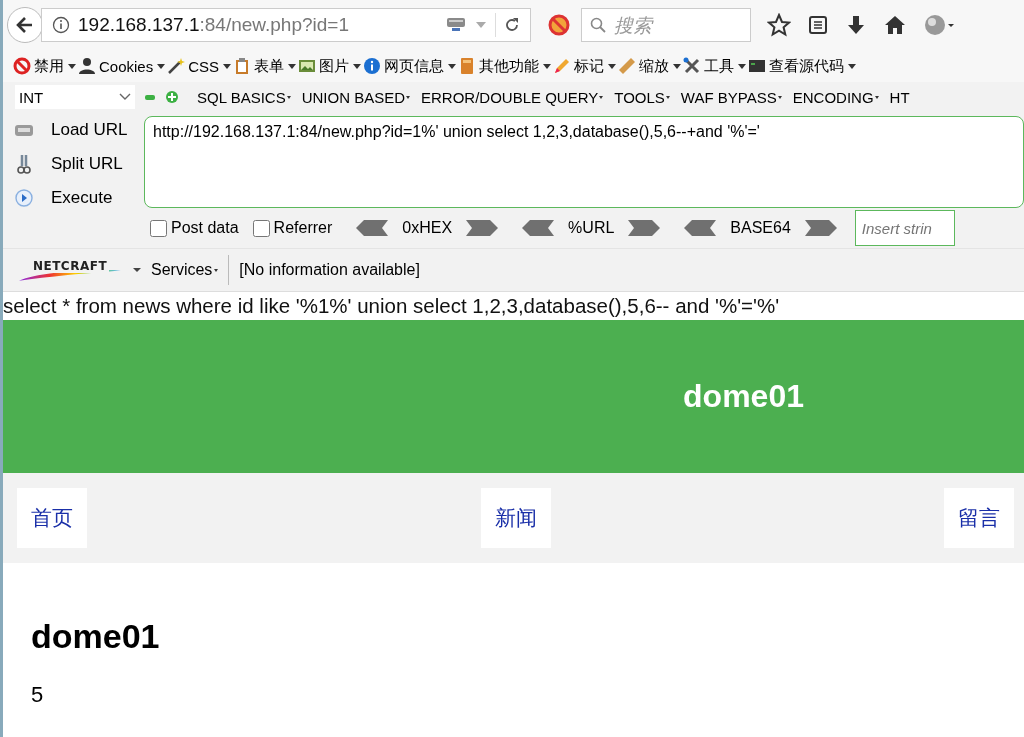 Image resolution: width=1024 pixels, height=737 pixels. I want to click on toolbar-menu: 缩放, so click(650, 66).